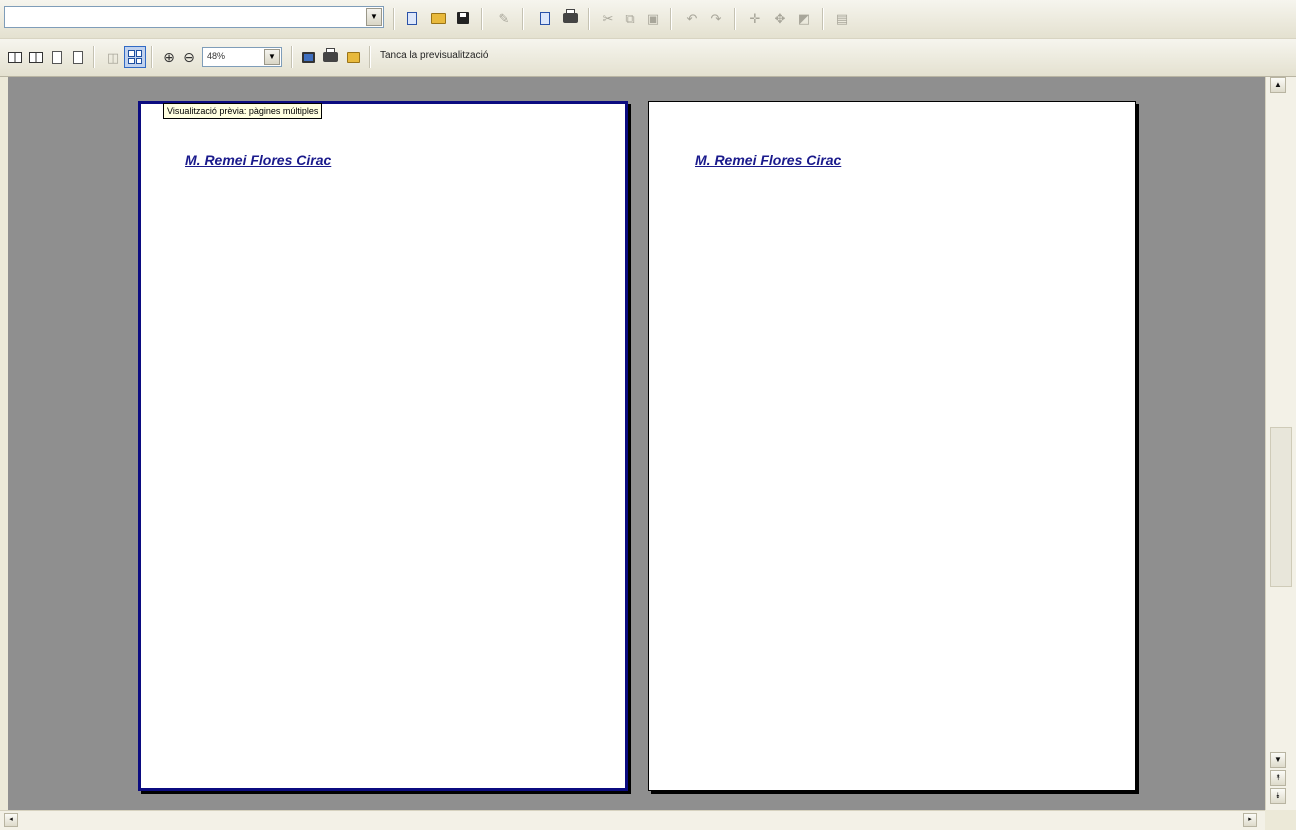  What do you see at coordinates (330, 57) in the screenshot?
I see `print-preview-icon` at bounding box center [330, 57].